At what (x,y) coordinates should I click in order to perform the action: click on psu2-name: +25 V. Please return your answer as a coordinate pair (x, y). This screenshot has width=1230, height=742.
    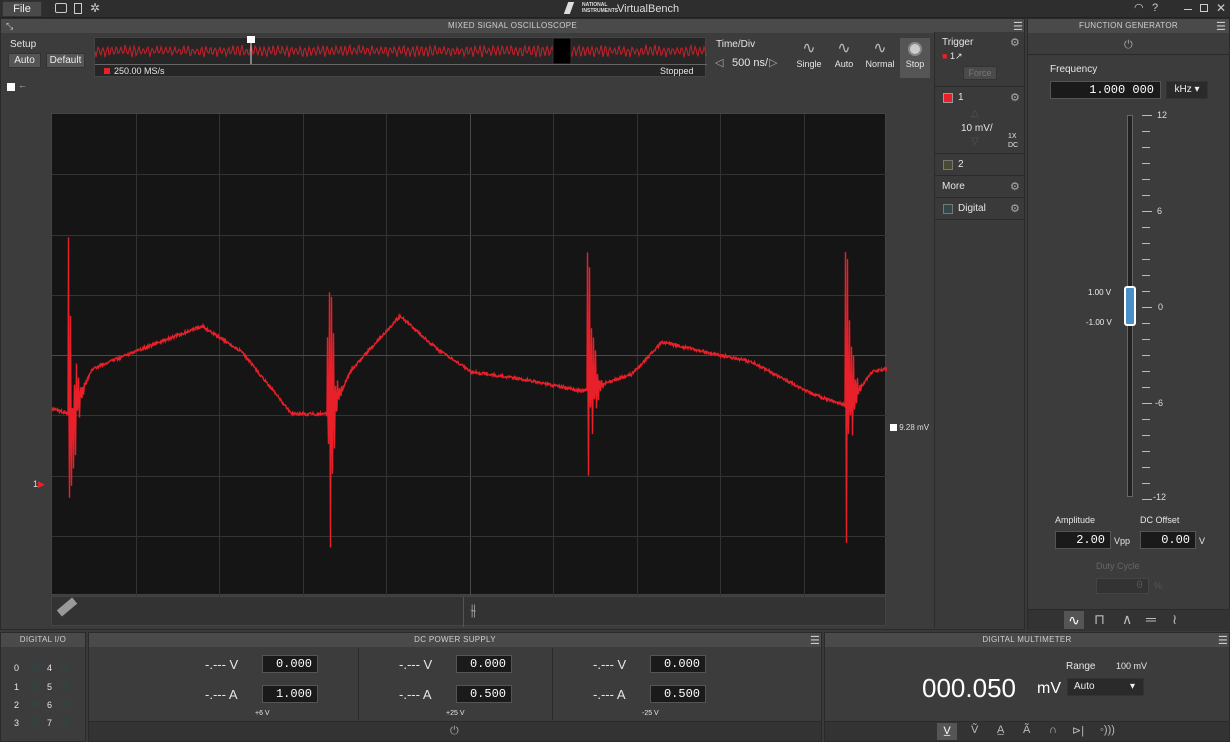
    Looking at the image, I should click on (455, 713).